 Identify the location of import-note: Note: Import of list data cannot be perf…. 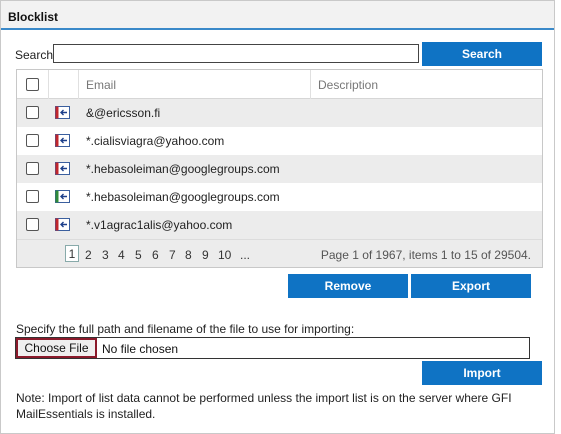
(264, 406).